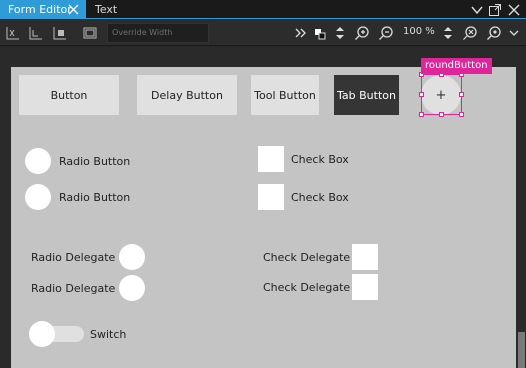  I want to click on zoom-fit-icon, so click(470, 33).